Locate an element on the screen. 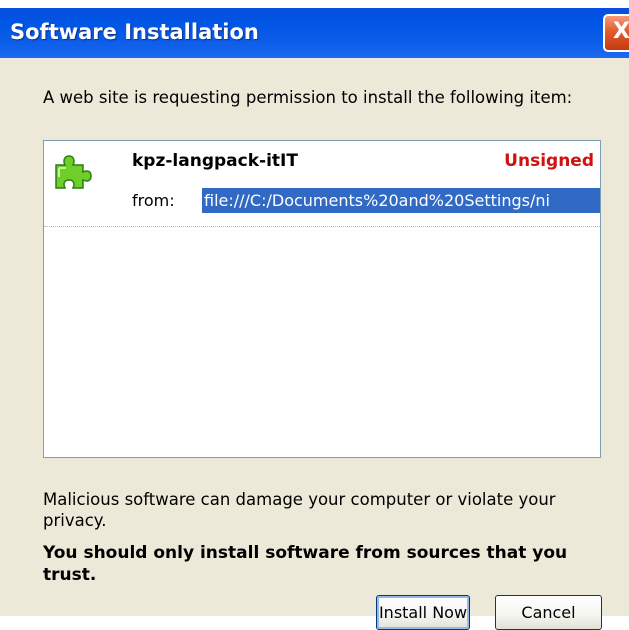 The image size is (629, 630). window-title: Software Installation is located at coordinates (134, 32).